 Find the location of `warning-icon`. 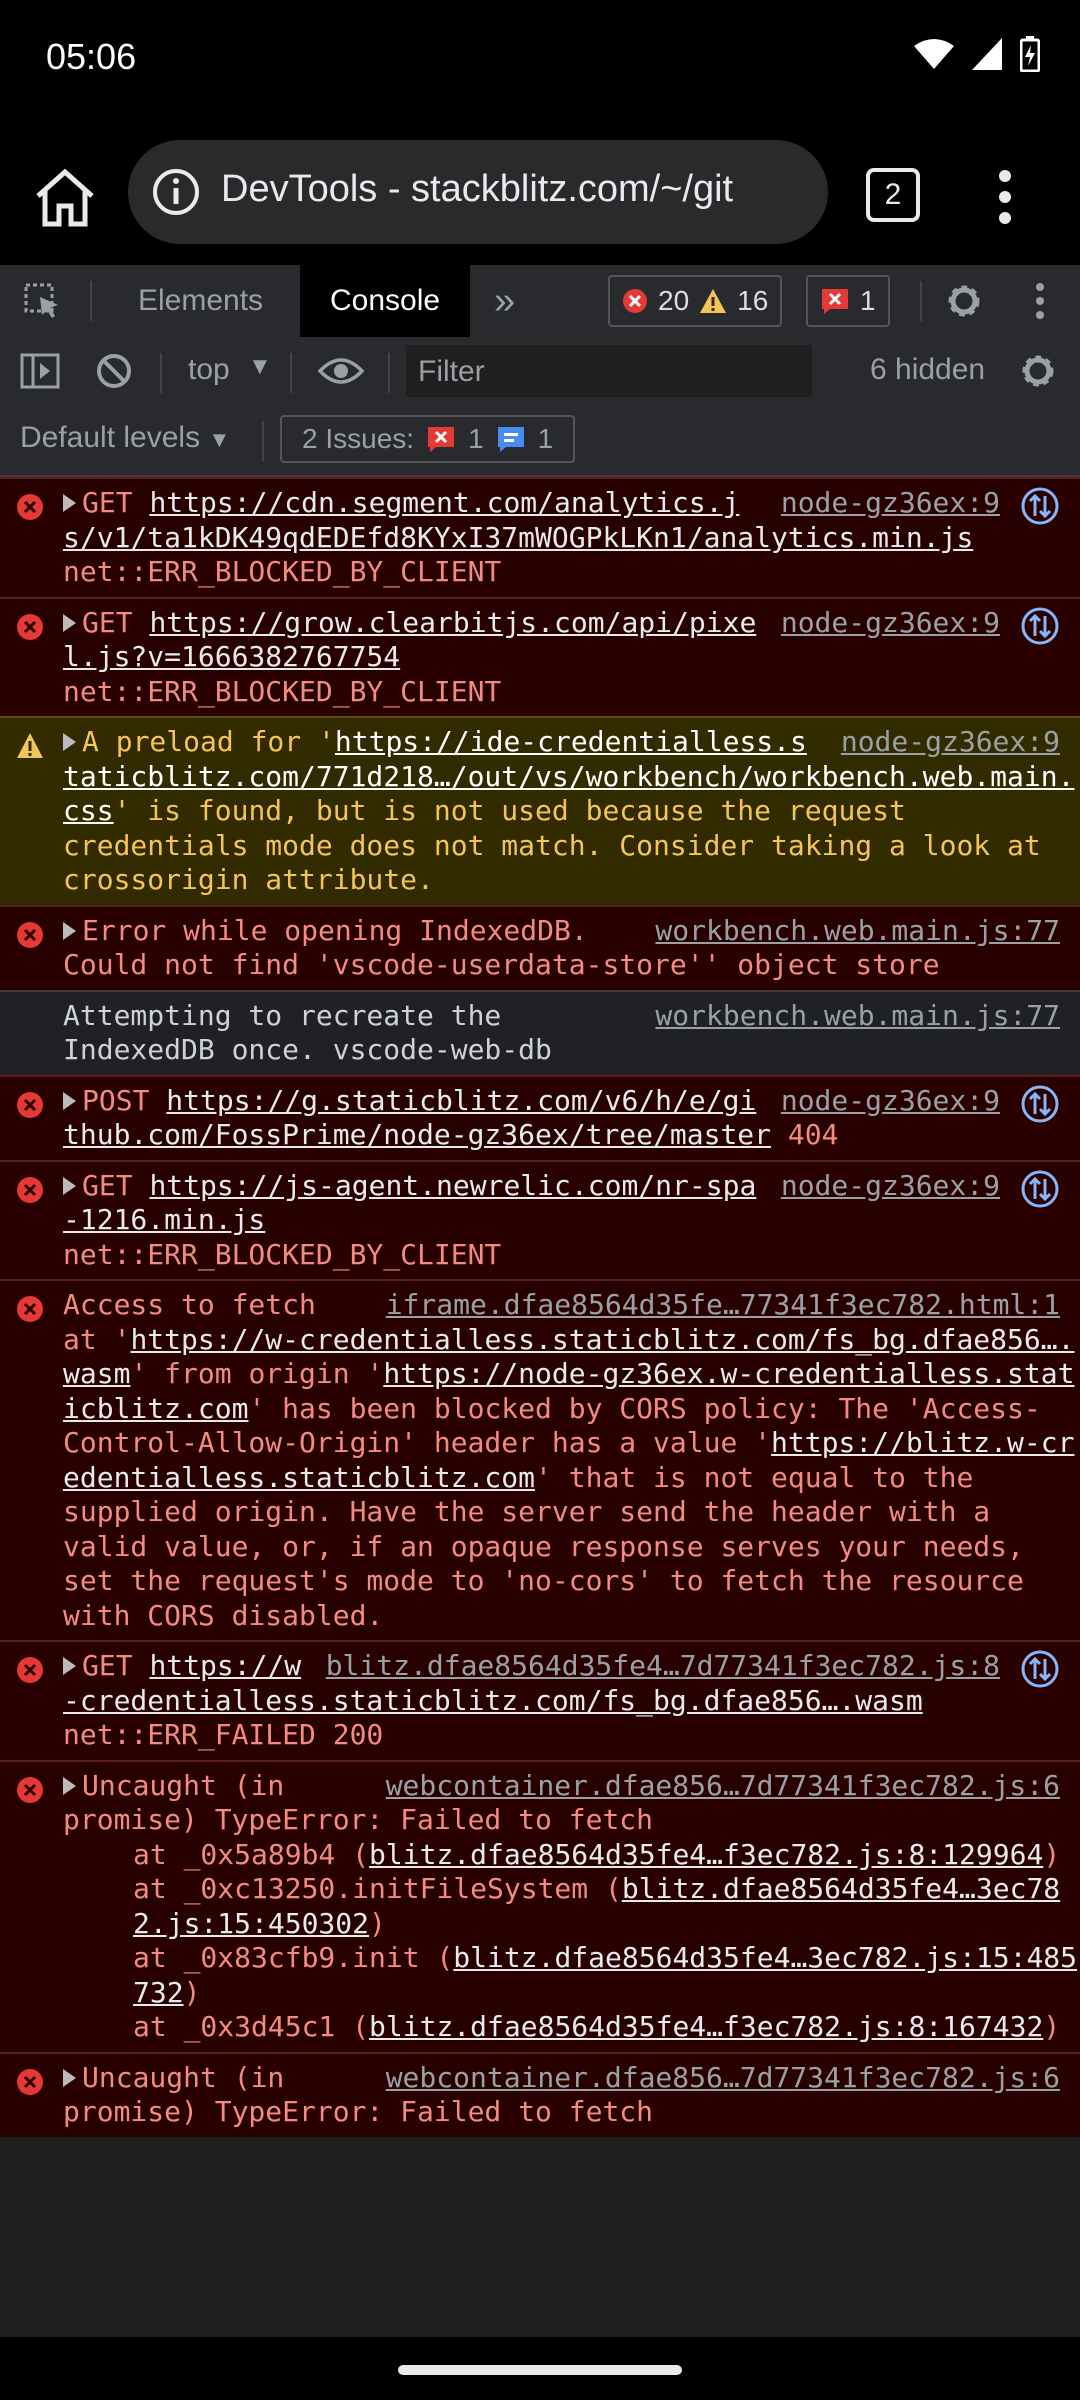

warning-icon is located at coordinates (30, 745).